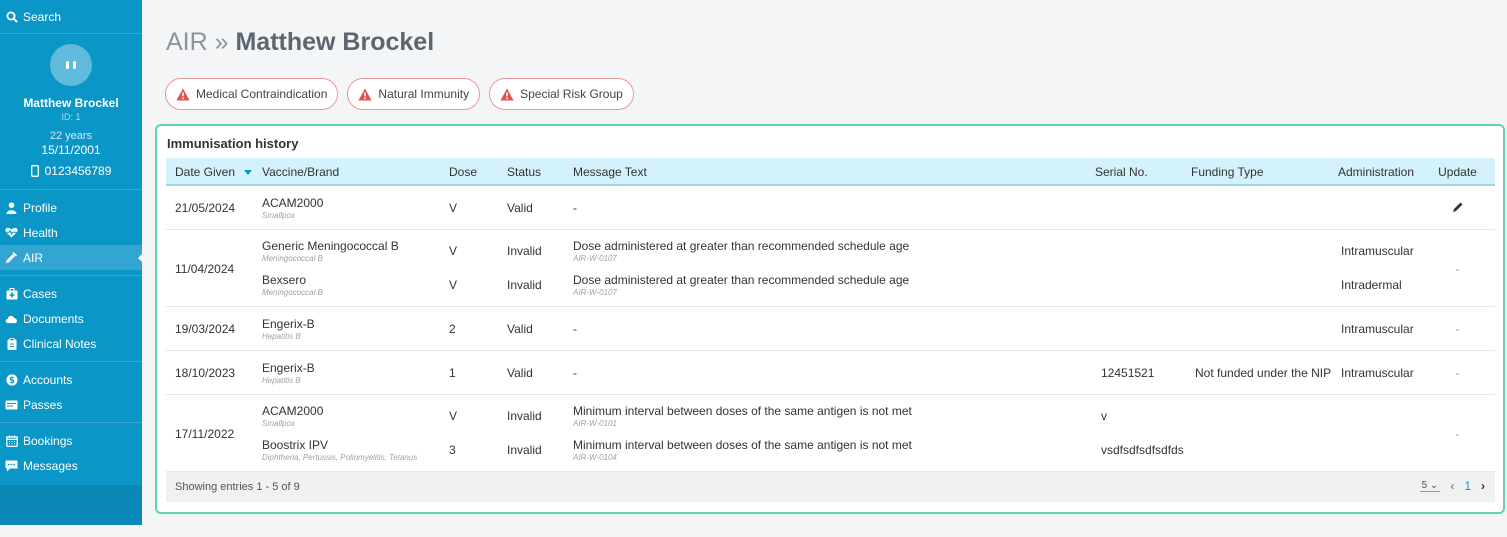  What do you see at coordinates (71, 257) in the screenshot?
I see `sidebar-item-air: AIR` at bounding box center [71, 257].